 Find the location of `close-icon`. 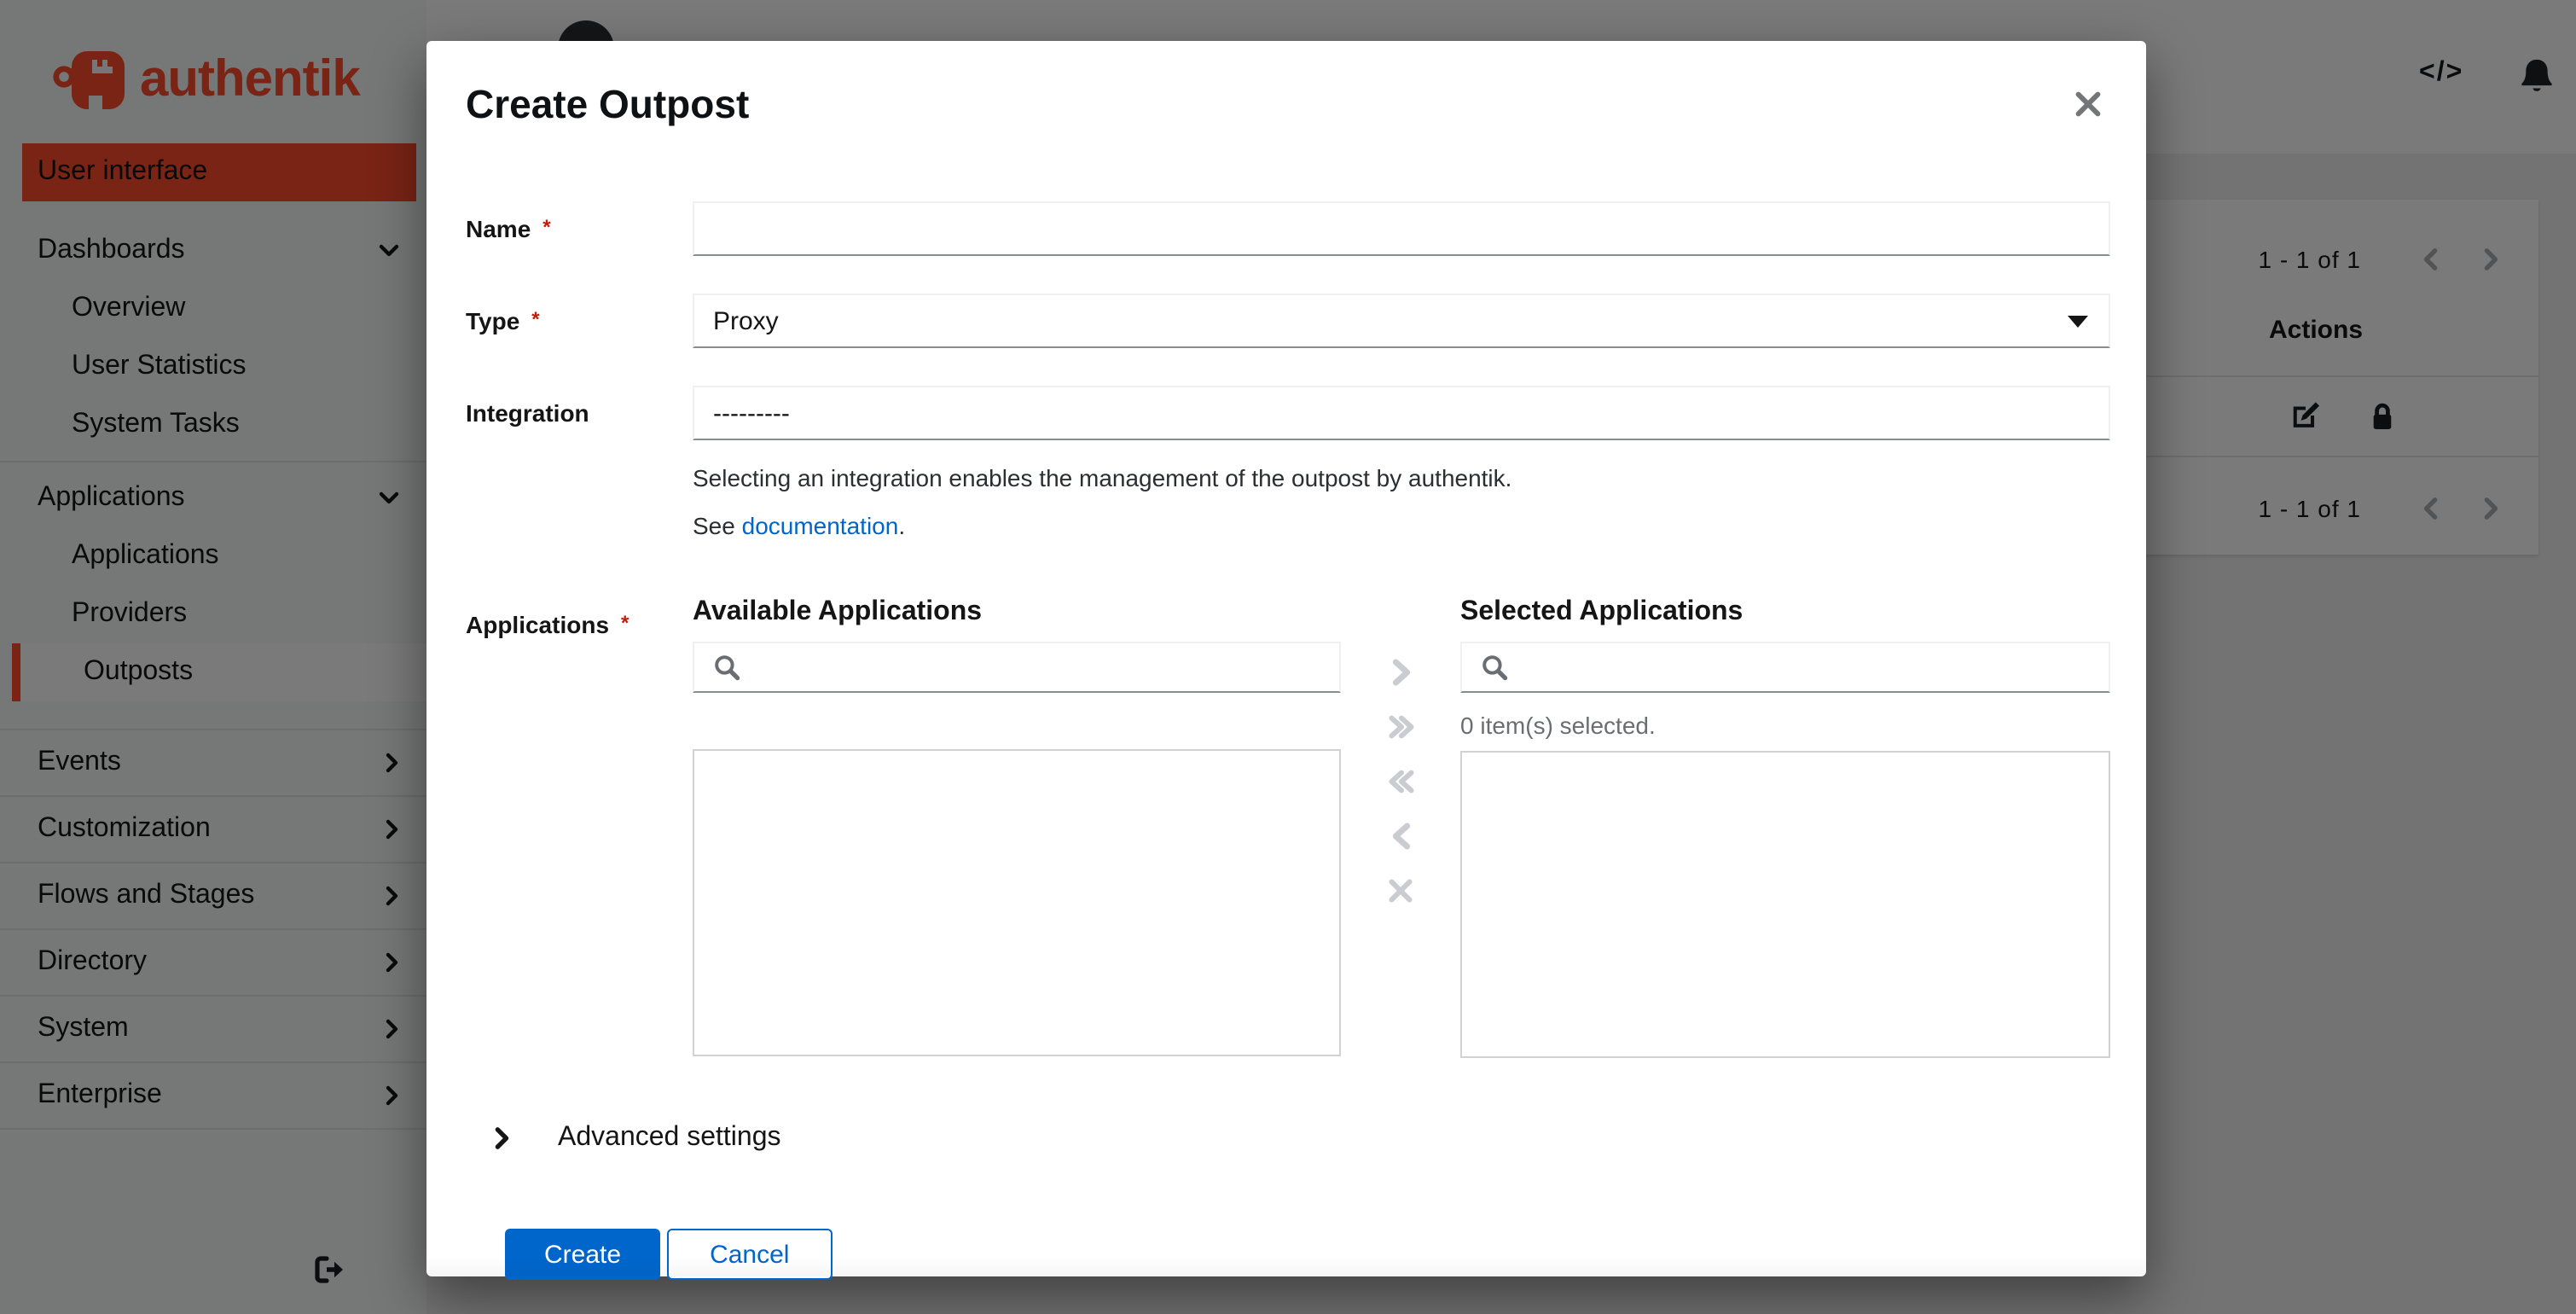

close-icon is located at coordinates (2088, 104).